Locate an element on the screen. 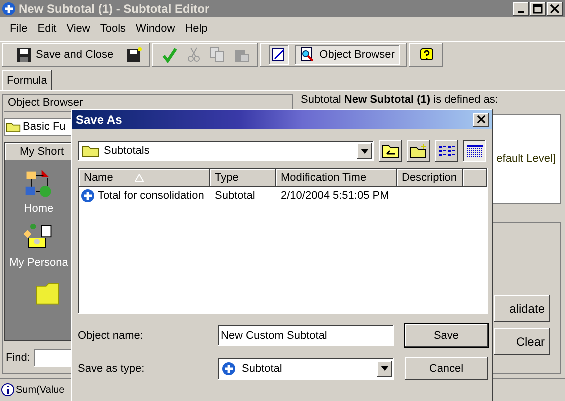  details-view-button is located at coordinates (474, 151).